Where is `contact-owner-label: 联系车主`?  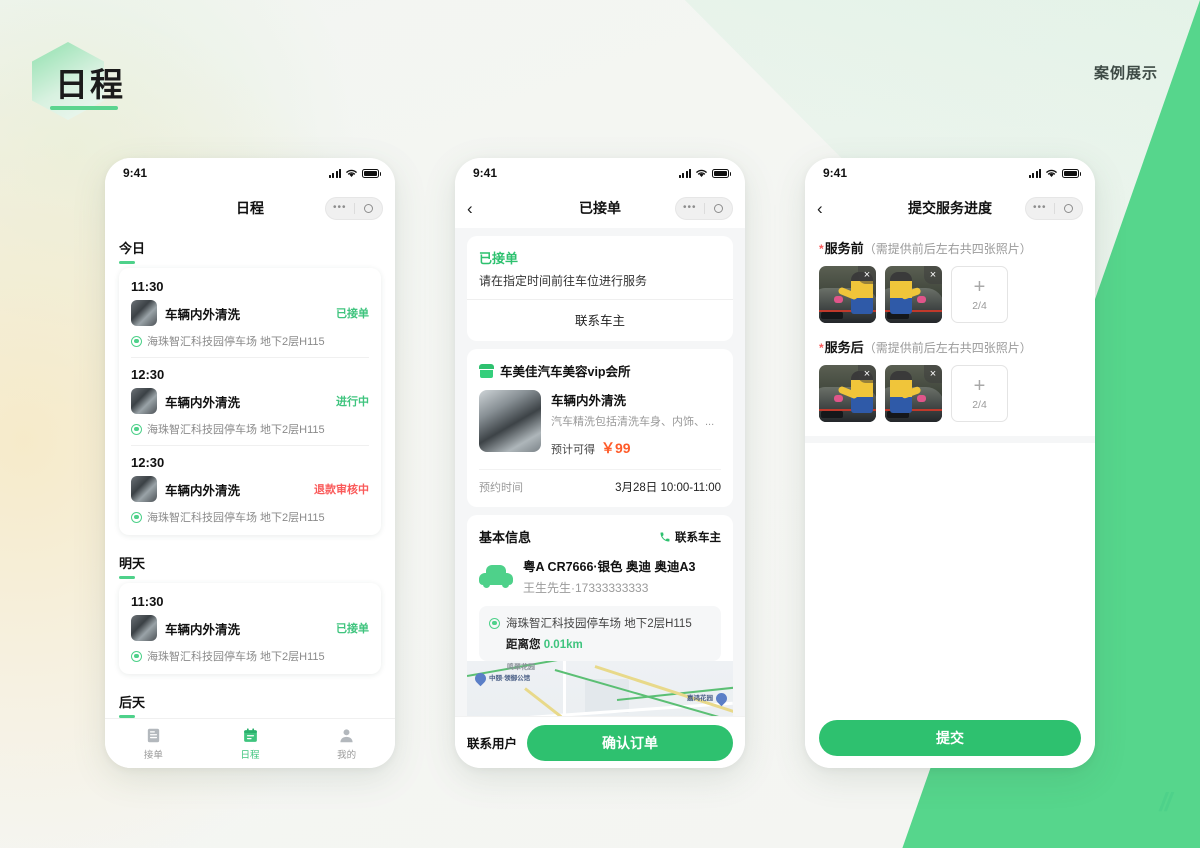 contact-owner-label: 联系车主 is located at coordinates (698, 537).